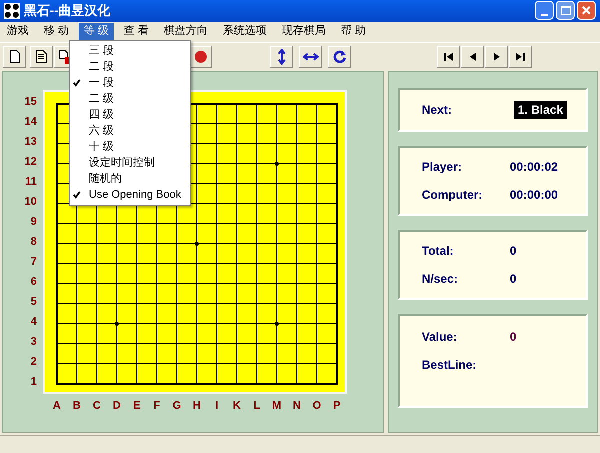 This screenshot has width=600, height=453. I want to click on column-label: L, so click(257, 406).